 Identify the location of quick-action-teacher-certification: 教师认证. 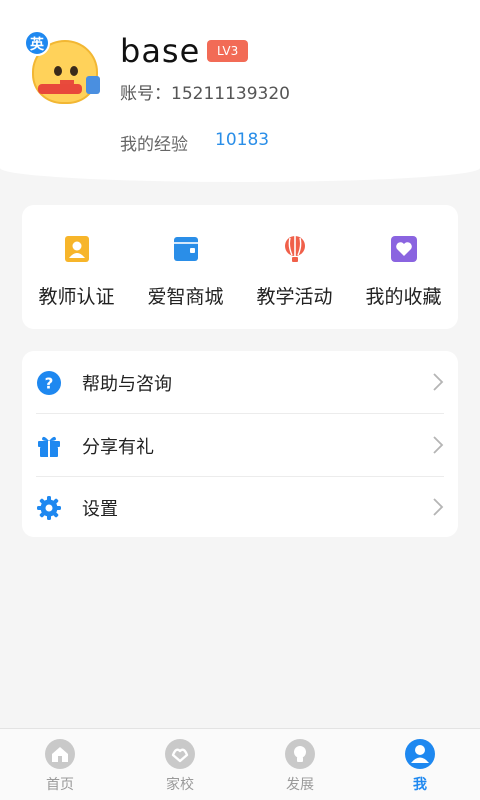
(76, 267).